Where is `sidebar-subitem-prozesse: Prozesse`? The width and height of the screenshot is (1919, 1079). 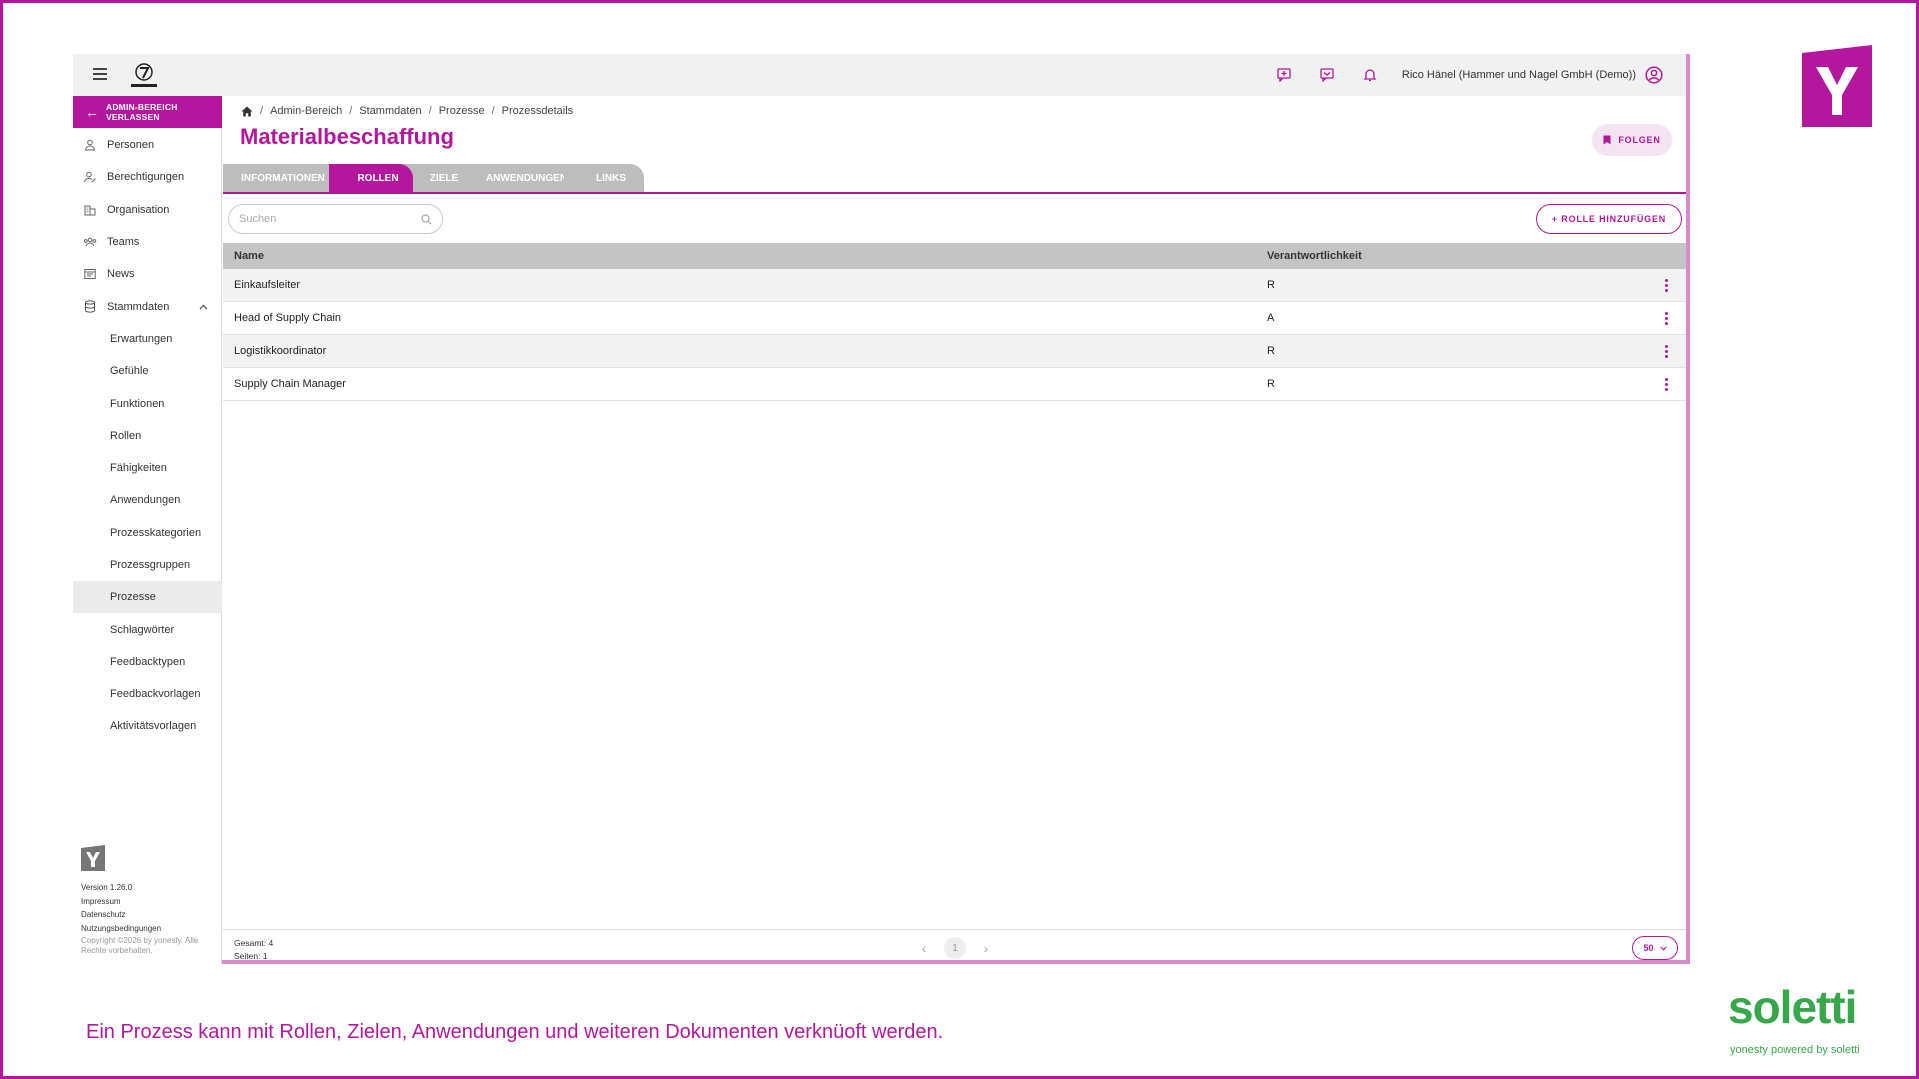 sidebar-subitem-prozesse: Prozesse is located at coordinates (147, 597).